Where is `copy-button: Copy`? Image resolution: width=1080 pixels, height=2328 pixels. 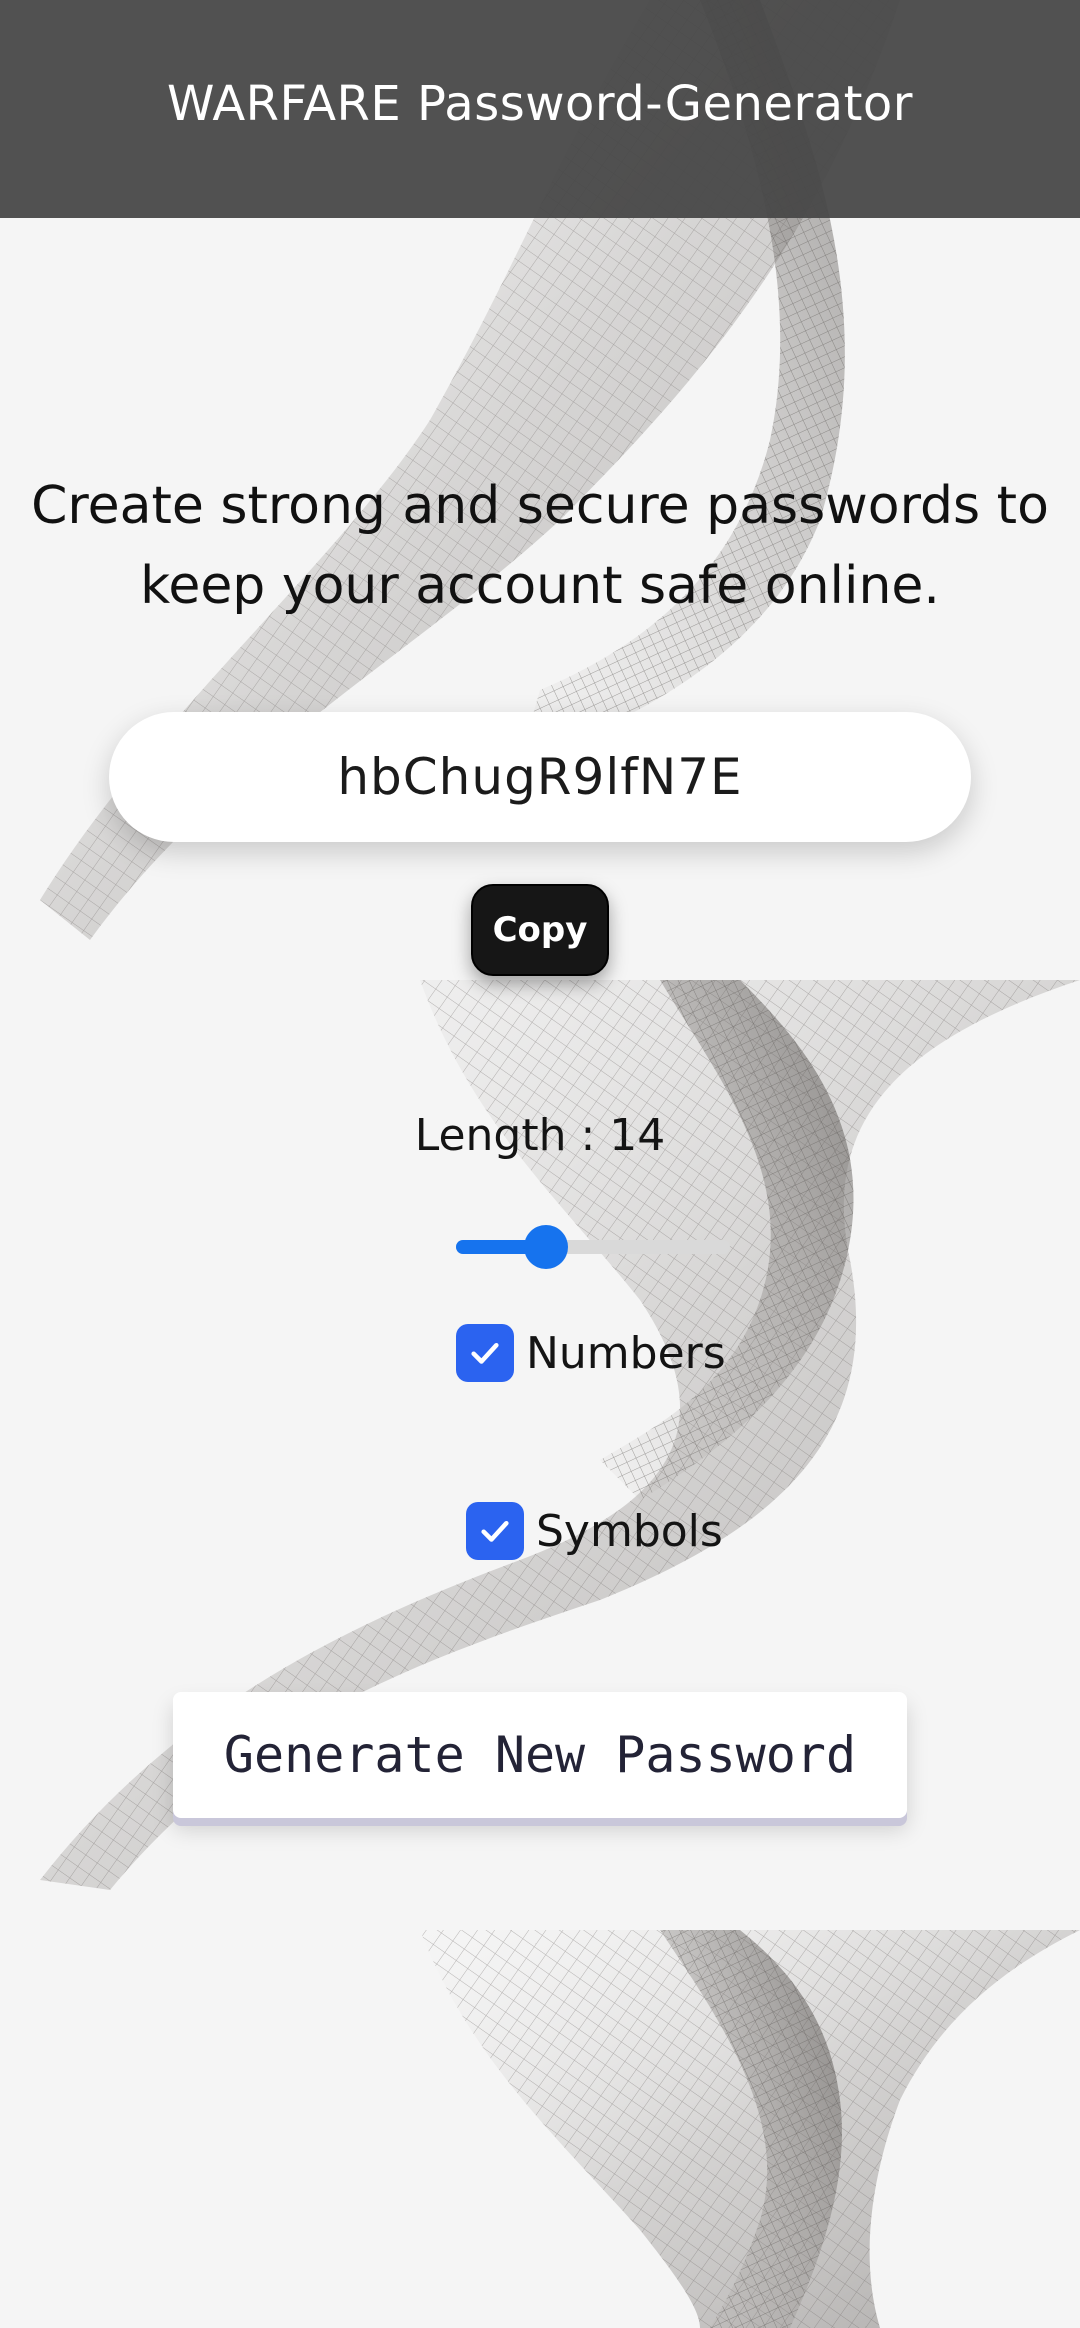
copy-button: Copy is located at coordinates (540, 930).